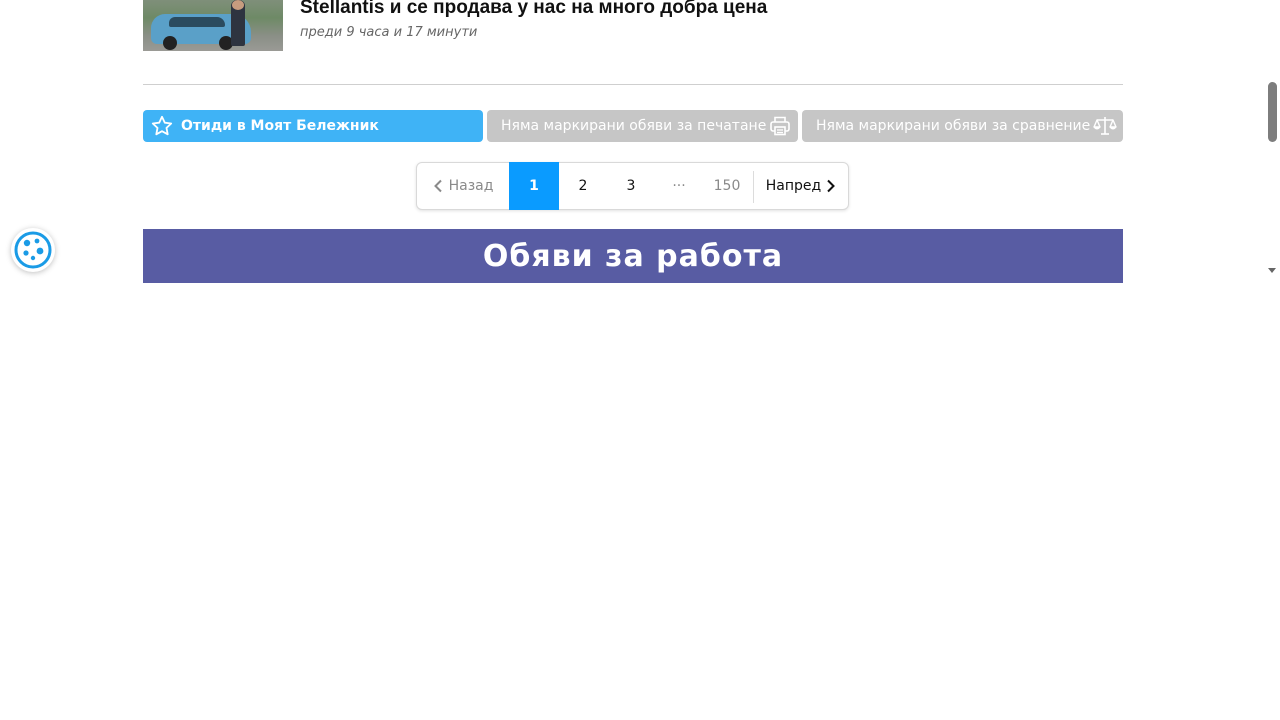 The image size is (1280, 720). I want to click on jobs-section-banner: Обяви за работа, so click(633, 256).